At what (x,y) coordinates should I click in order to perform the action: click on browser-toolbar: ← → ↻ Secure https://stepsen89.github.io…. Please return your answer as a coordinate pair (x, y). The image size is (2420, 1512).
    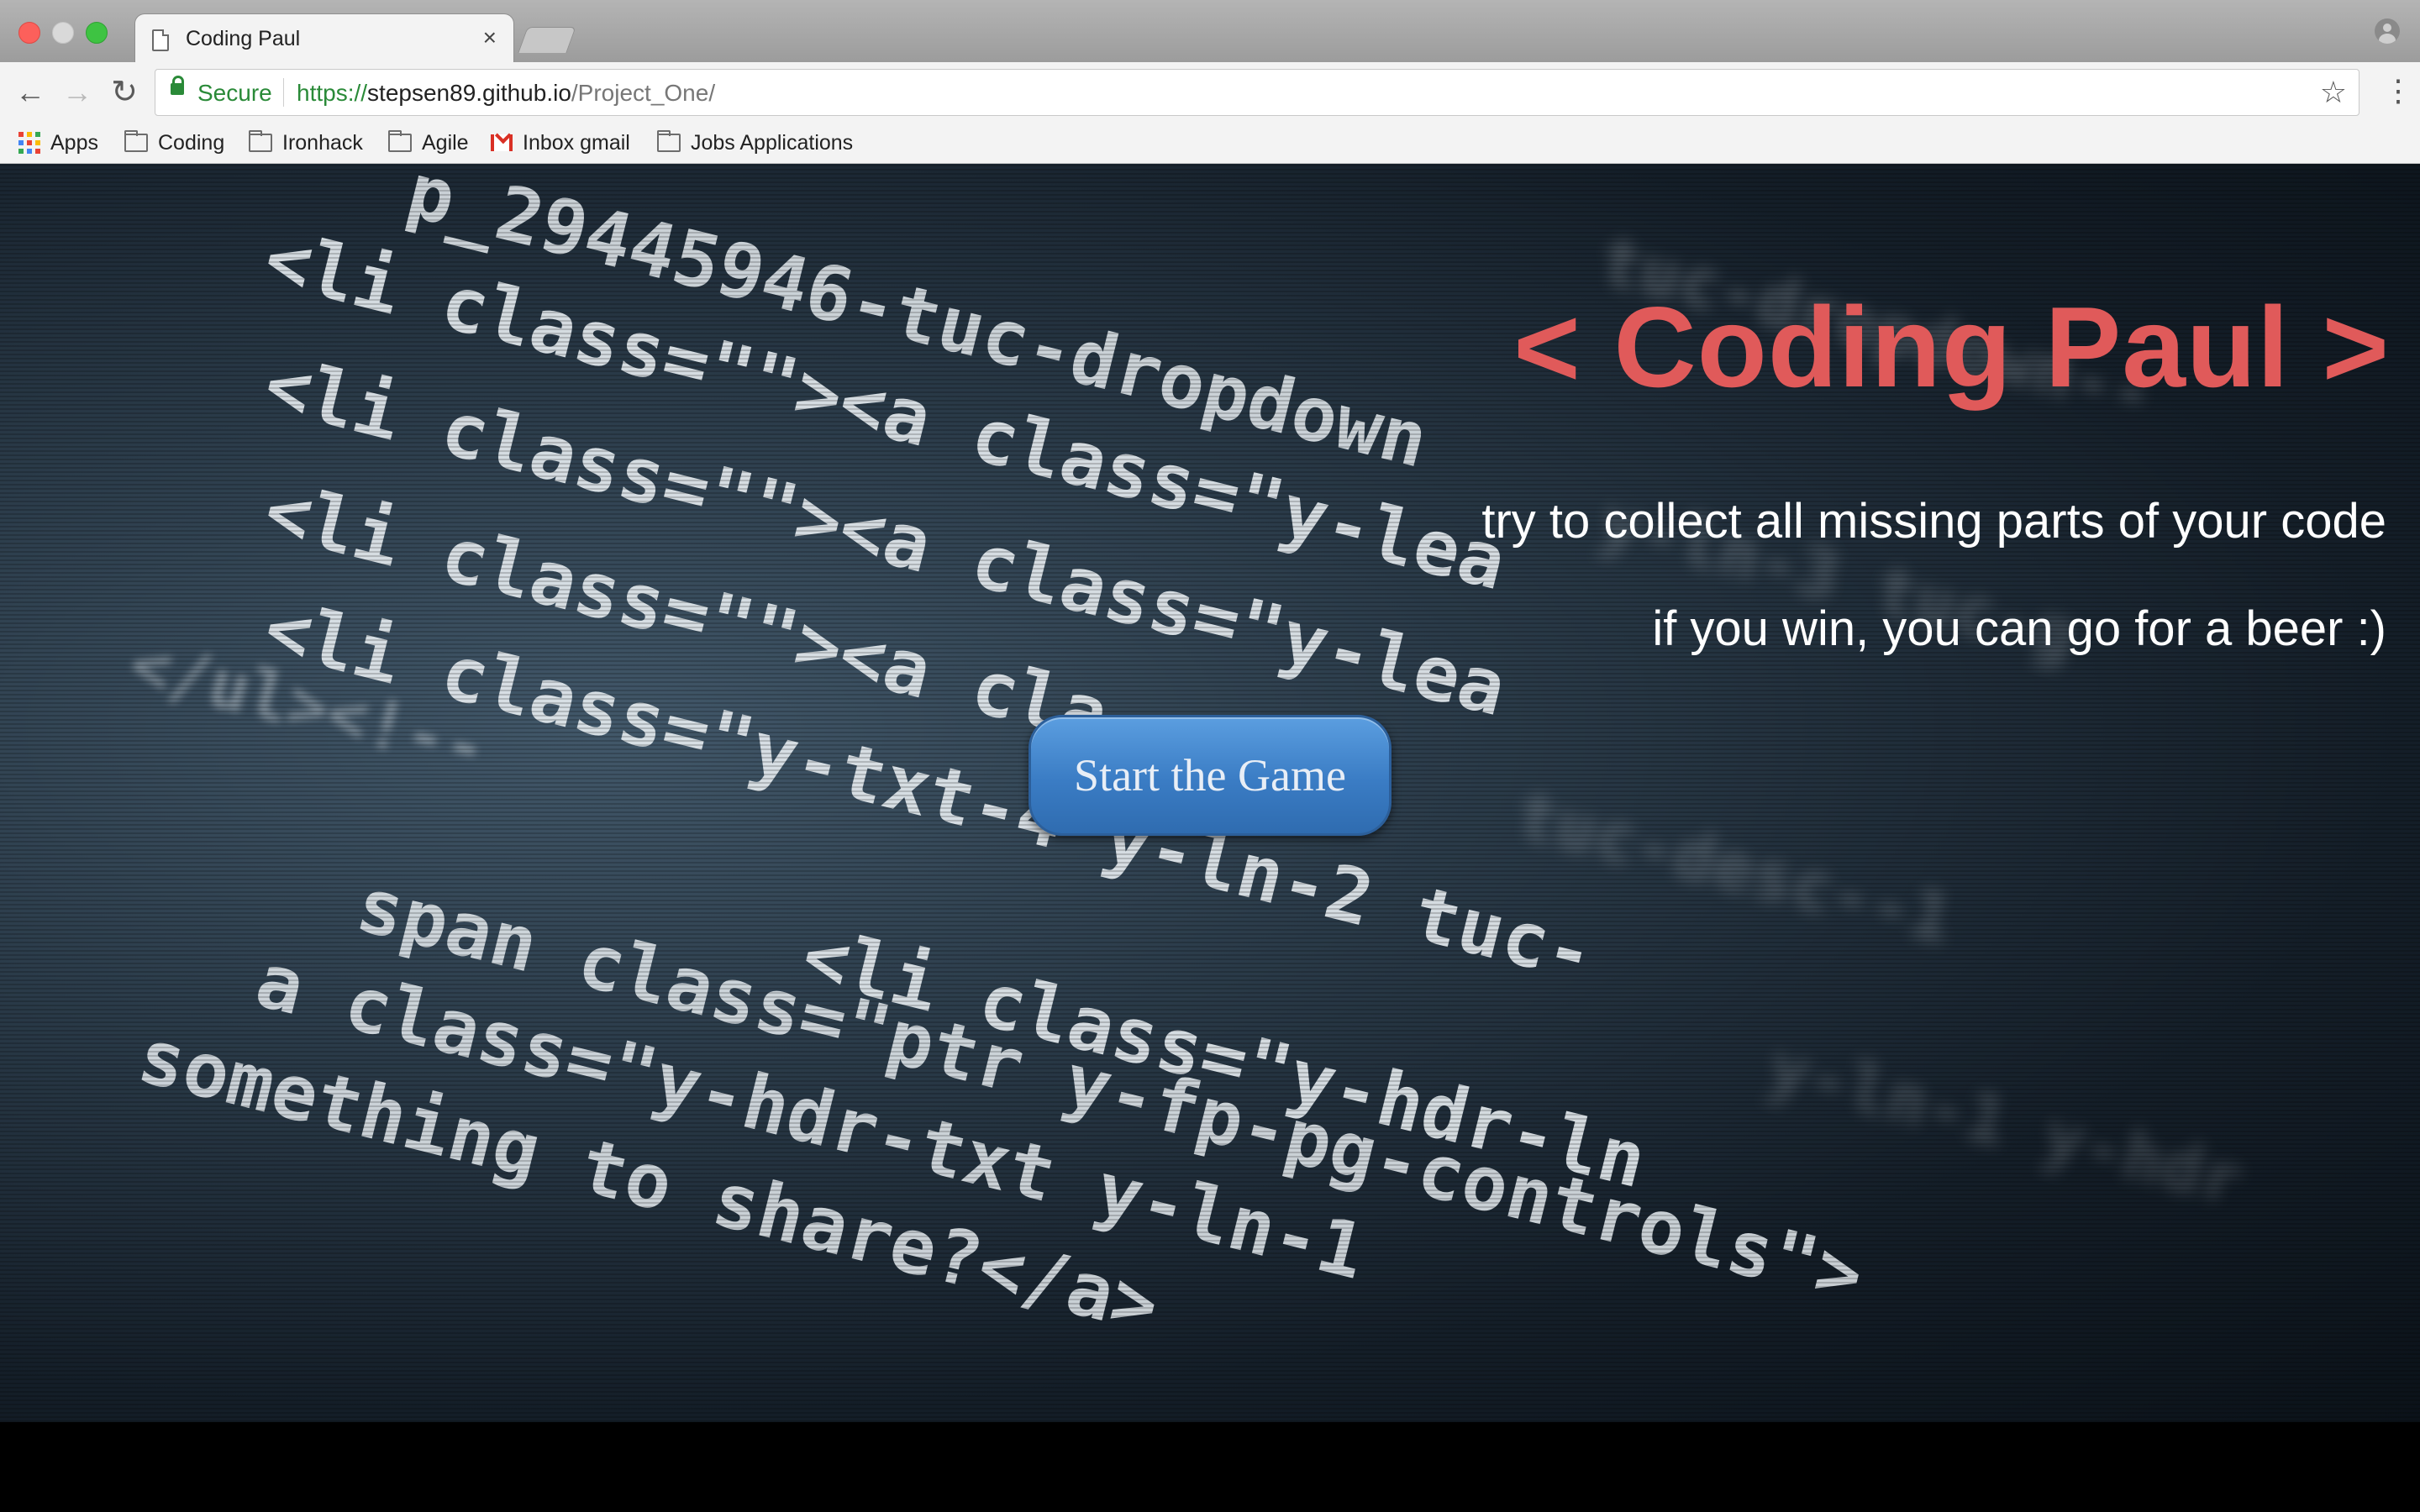
    Looking at the image, I should click on (1210, 92).